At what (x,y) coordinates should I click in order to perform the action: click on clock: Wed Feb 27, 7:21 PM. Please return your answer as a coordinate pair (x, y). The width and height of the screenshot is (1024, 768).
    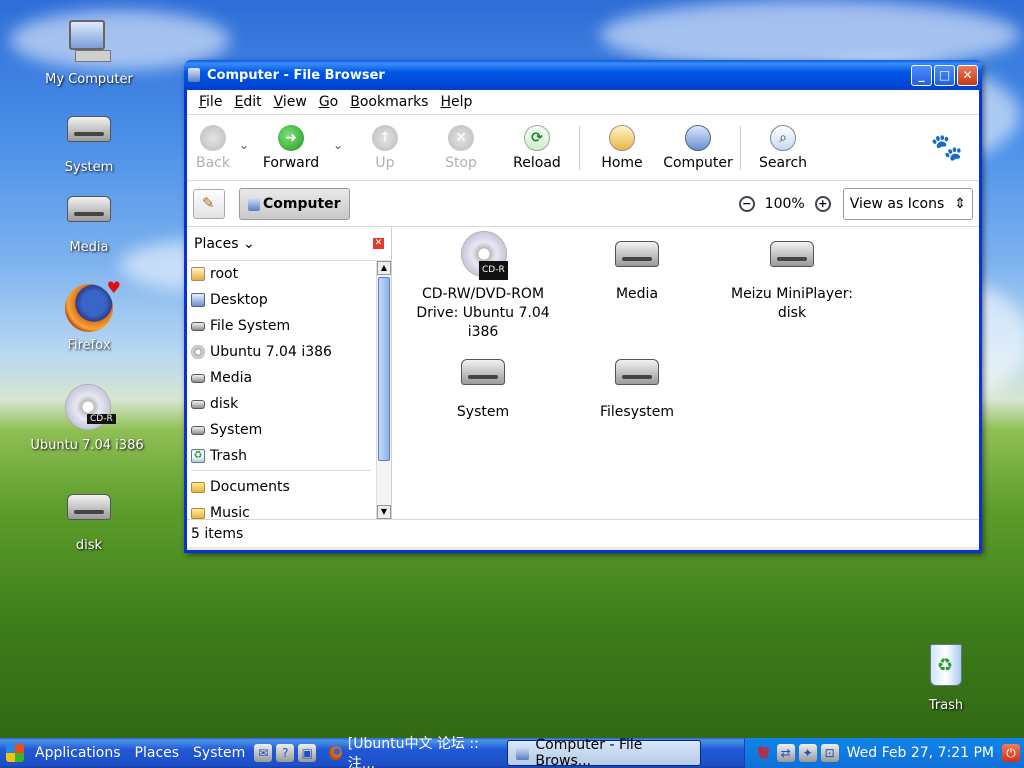
    Looking at the image, I should click on (920, 753).